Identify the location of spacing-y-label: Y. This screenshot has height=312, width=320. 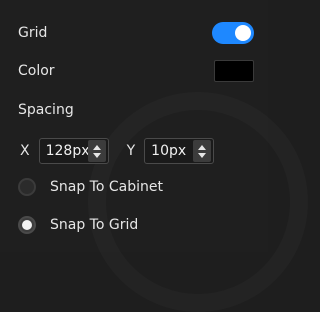
(131, 151).